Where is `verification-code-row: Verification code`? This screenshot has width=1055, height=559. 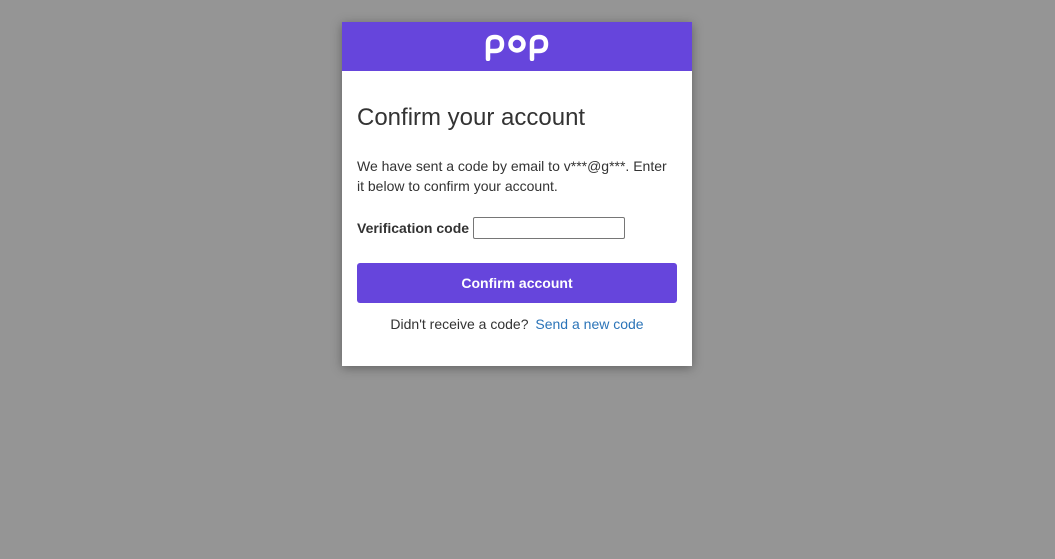 verification-code-row: Verification code is located at coordinates (517, 228).